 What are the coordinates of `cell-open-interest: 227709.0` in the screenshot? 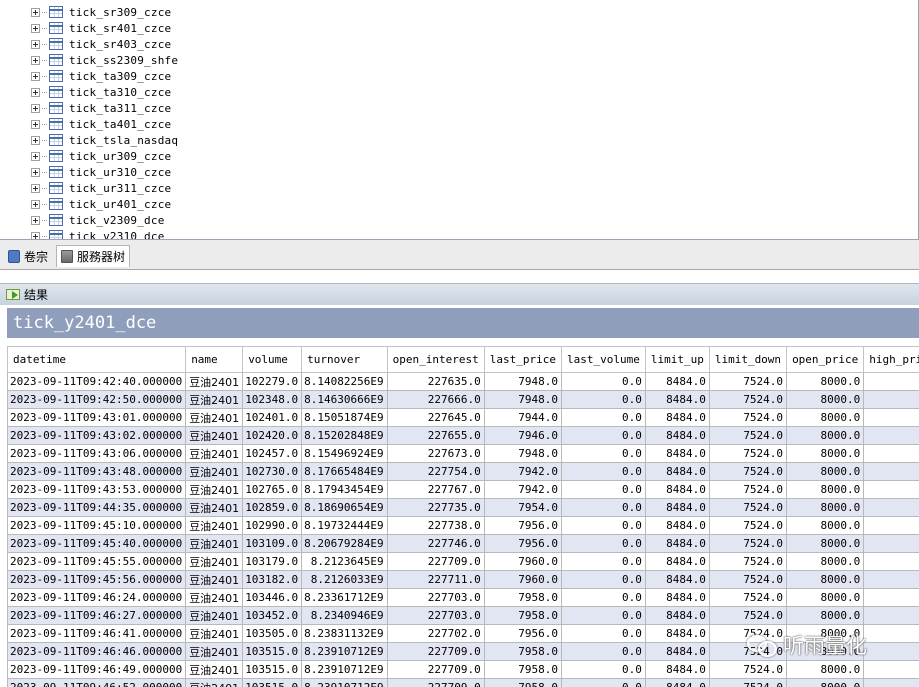 It's located at (435, 651).